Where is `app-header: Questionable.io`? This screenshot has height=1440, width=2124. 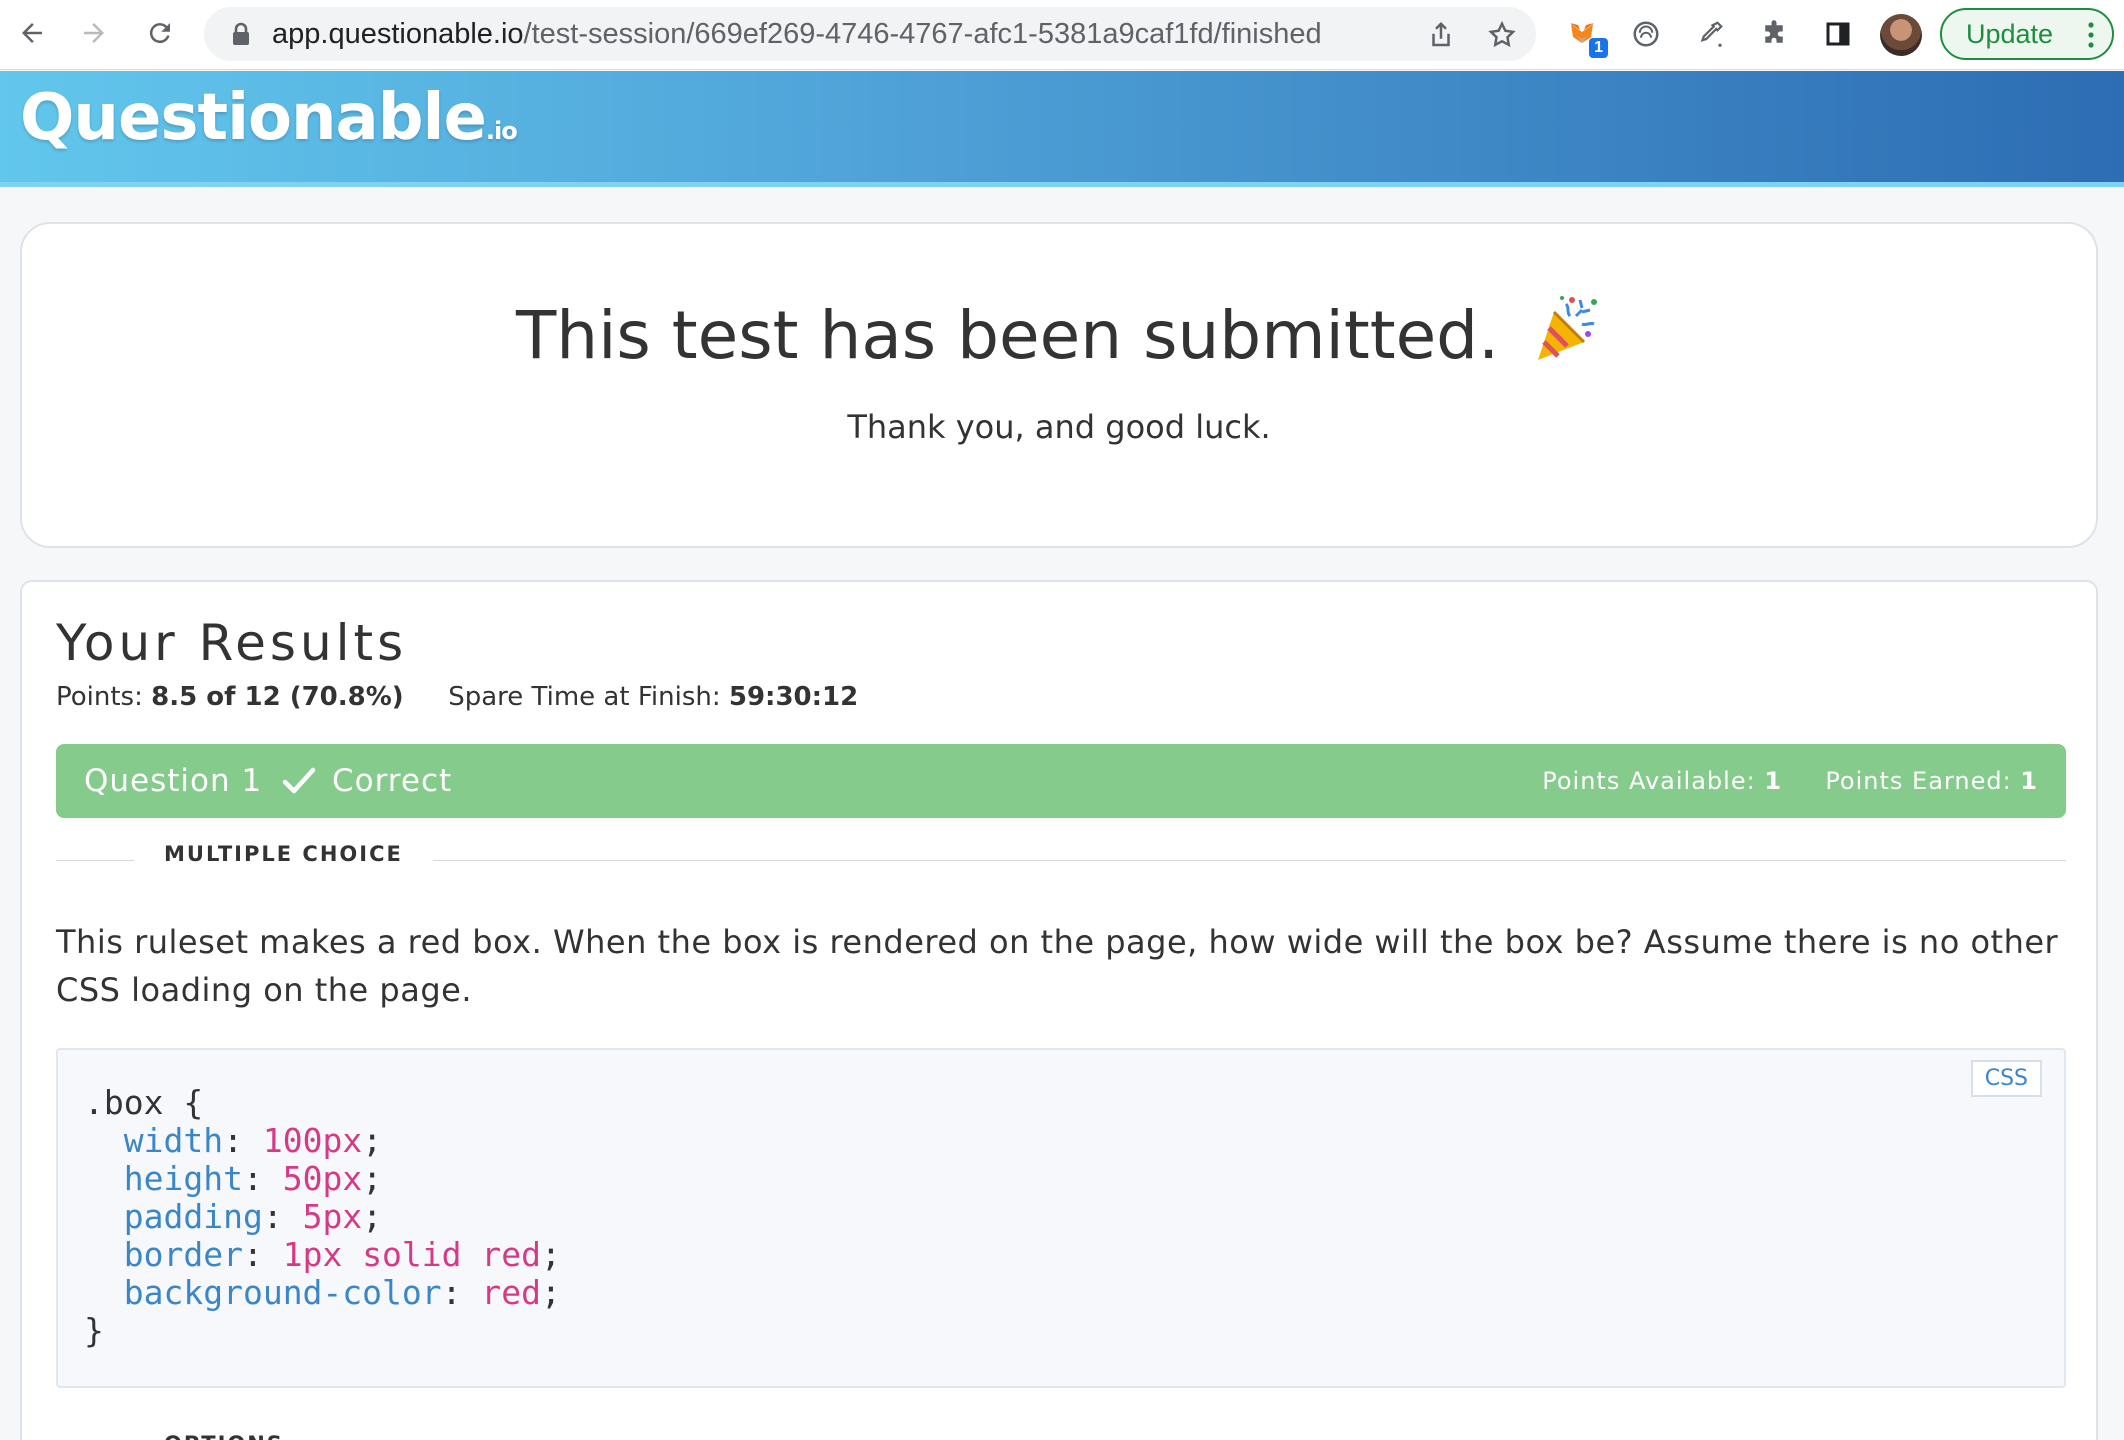 app-header: Questionable.io is located at coordinates (1062, 129).